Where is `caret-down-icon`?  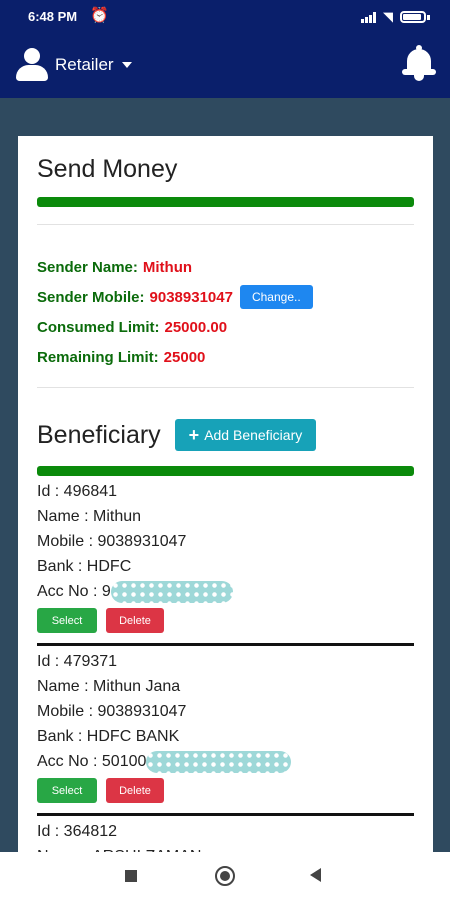
caret-down-icon is located at coordinates (126, 65).